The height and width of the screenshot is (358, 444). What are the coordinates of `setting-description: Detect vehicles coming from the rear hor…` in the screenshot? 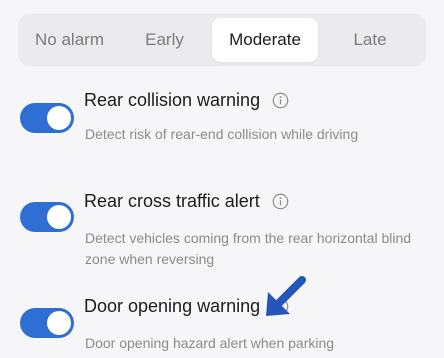 It's located at (248, 248).